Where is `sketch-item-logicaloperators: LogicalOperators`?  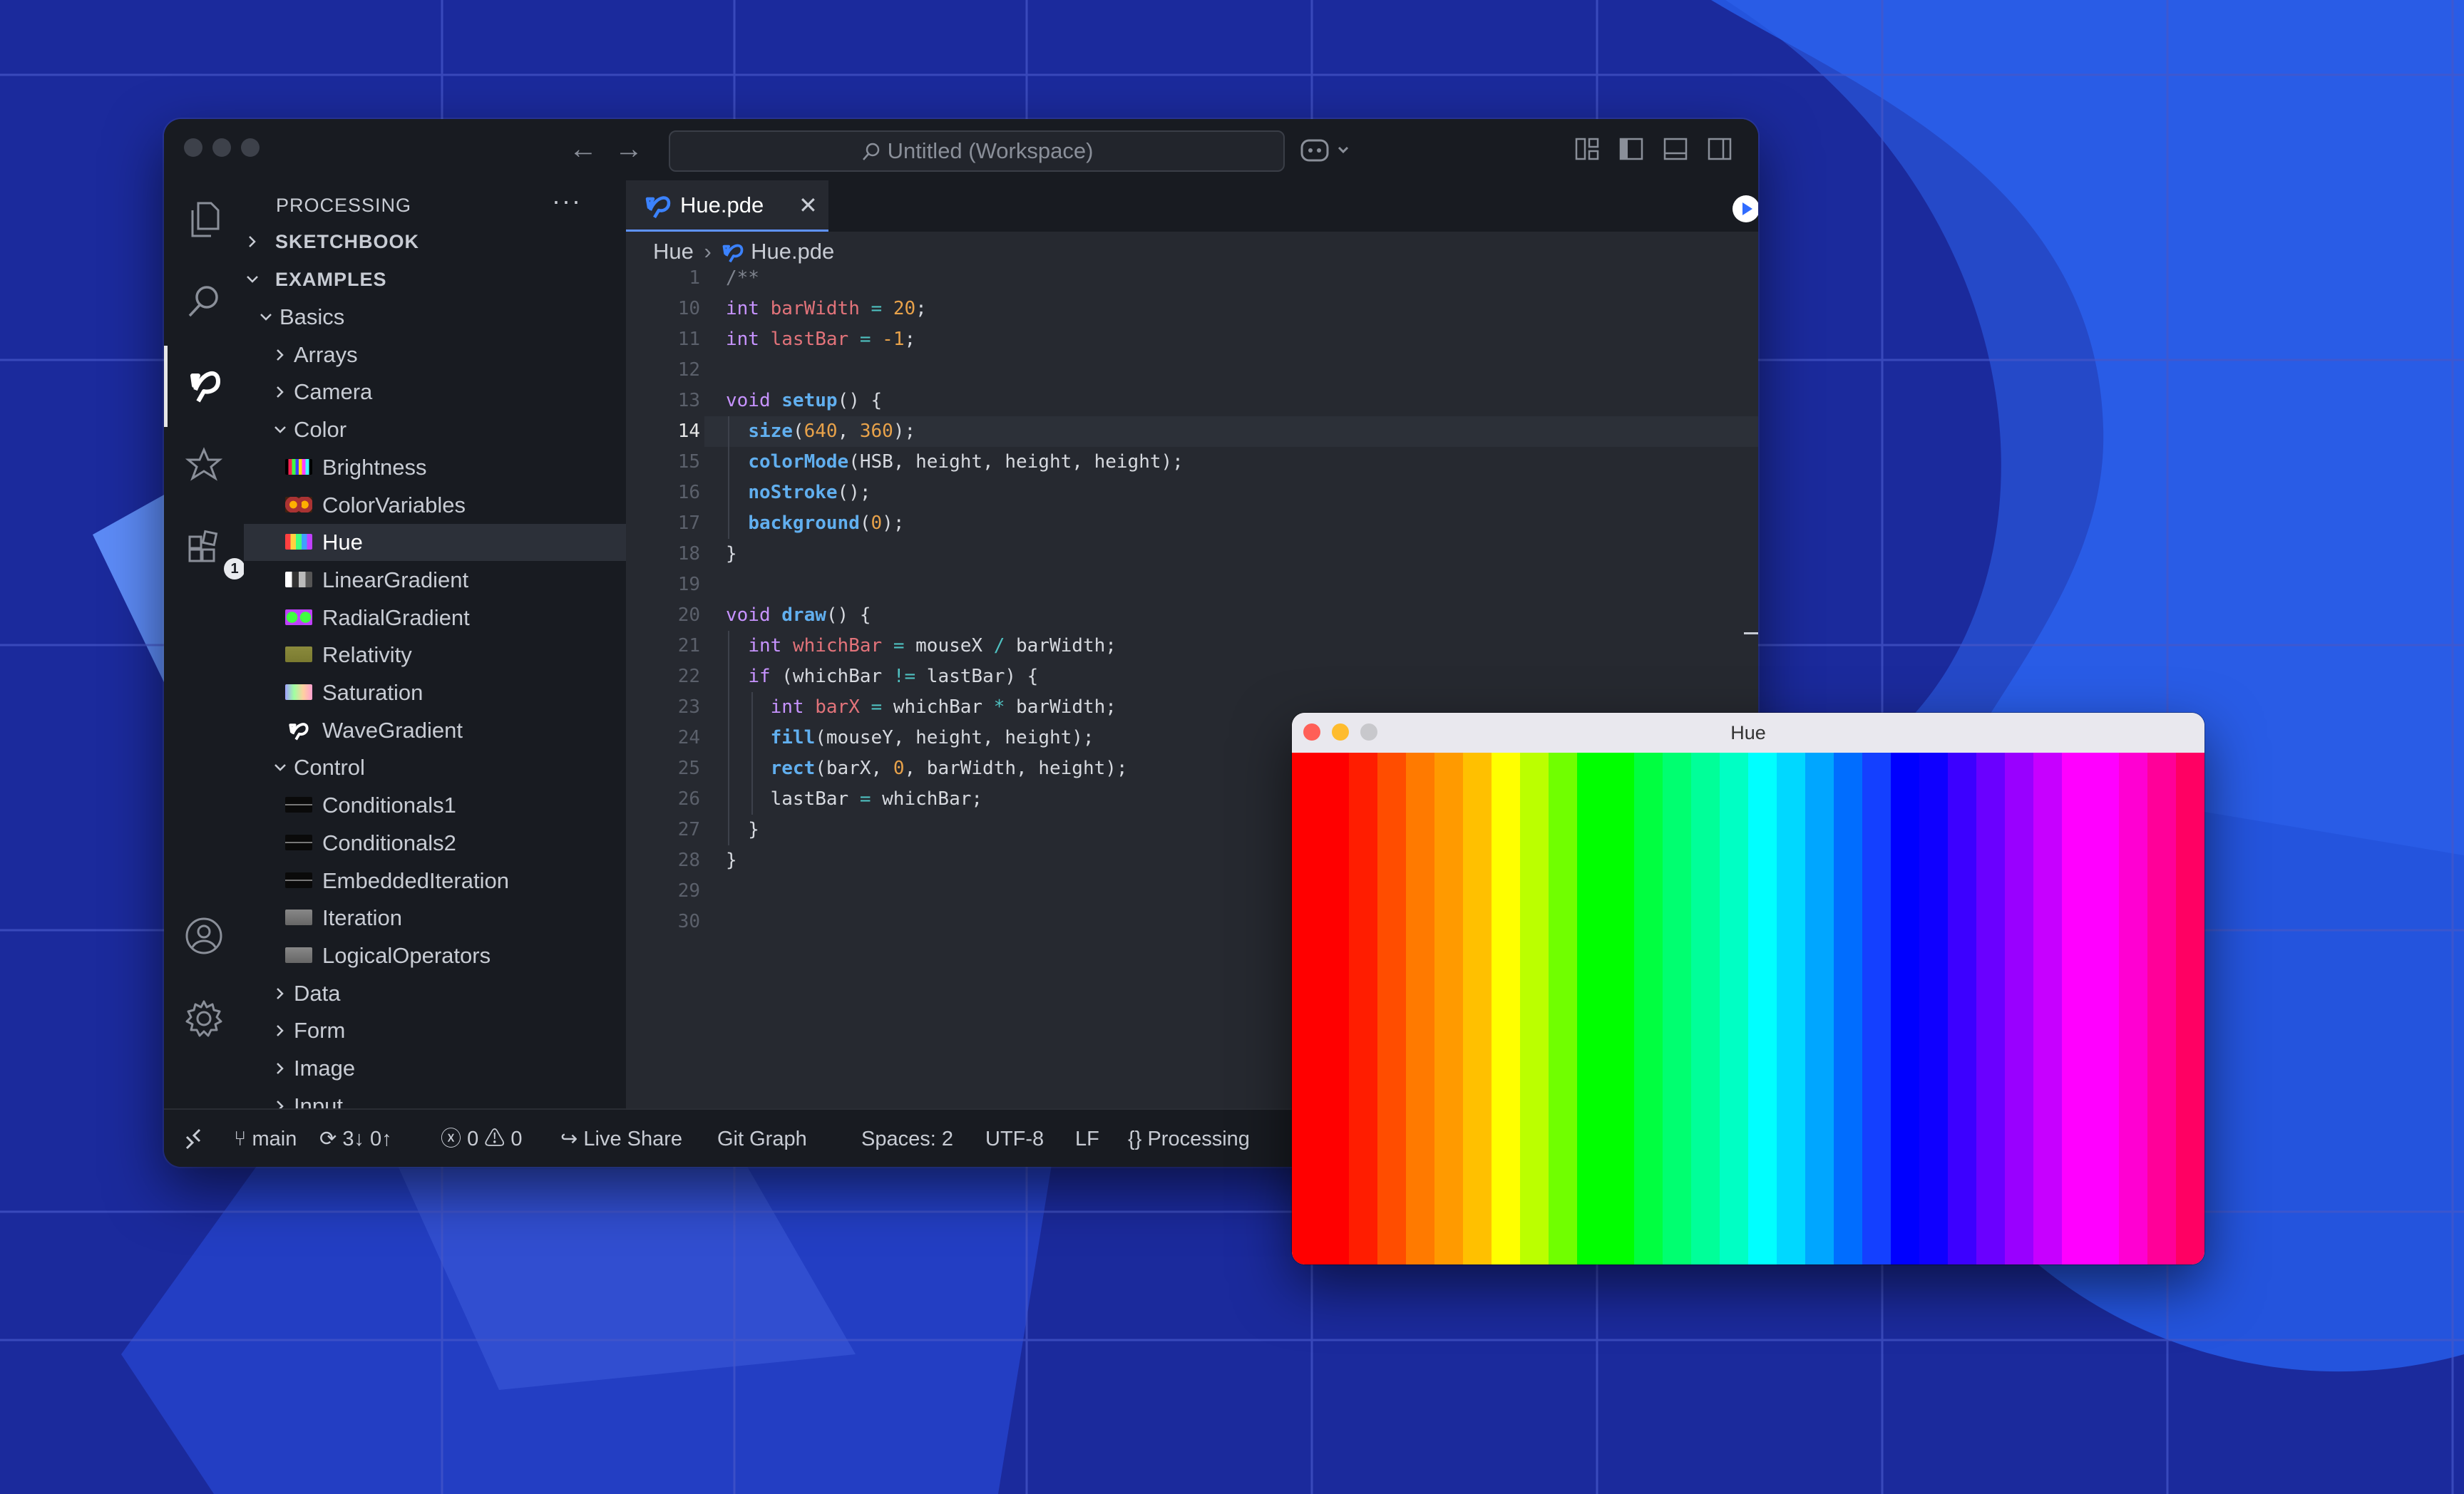
sketch-item-logicaloperators: LogicalOperators is located at coordinates (435, 955).